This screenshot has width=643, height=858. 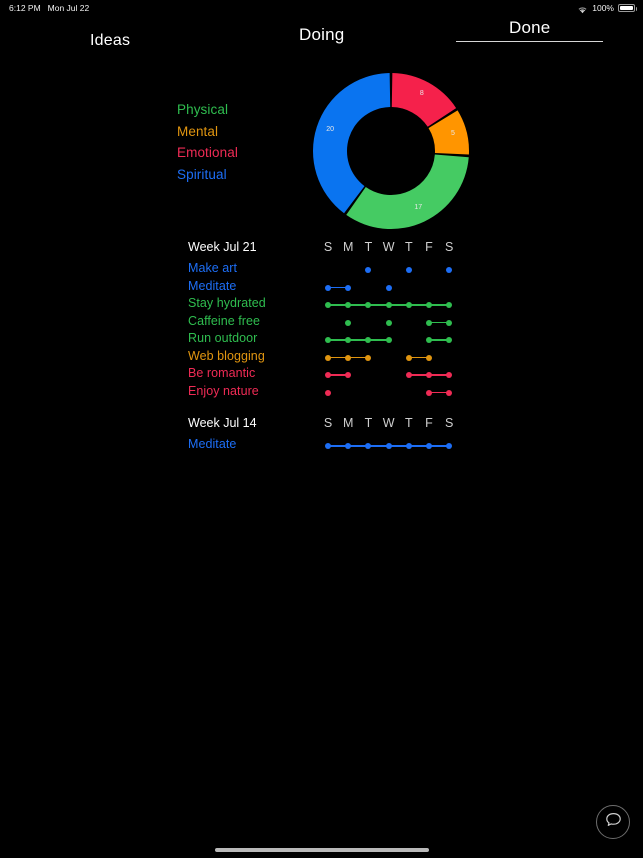 I want to click on habit-row: Run outdoor, so click(x=321, y=340).